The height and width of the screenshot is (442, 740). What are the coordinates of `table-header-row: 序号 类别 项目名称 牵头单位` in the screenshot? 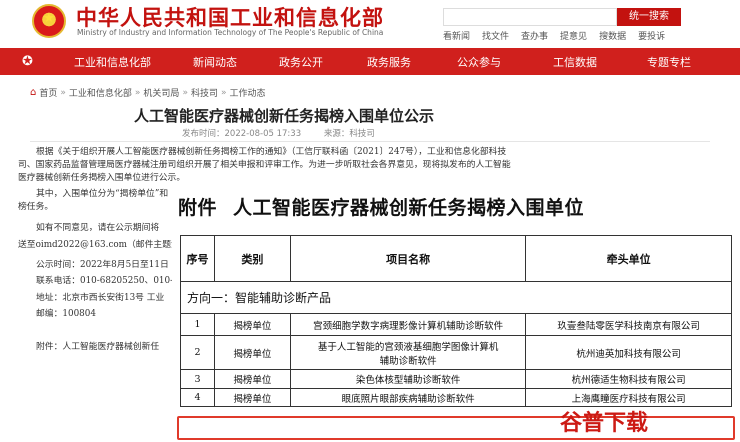 It's located at (456, 258).